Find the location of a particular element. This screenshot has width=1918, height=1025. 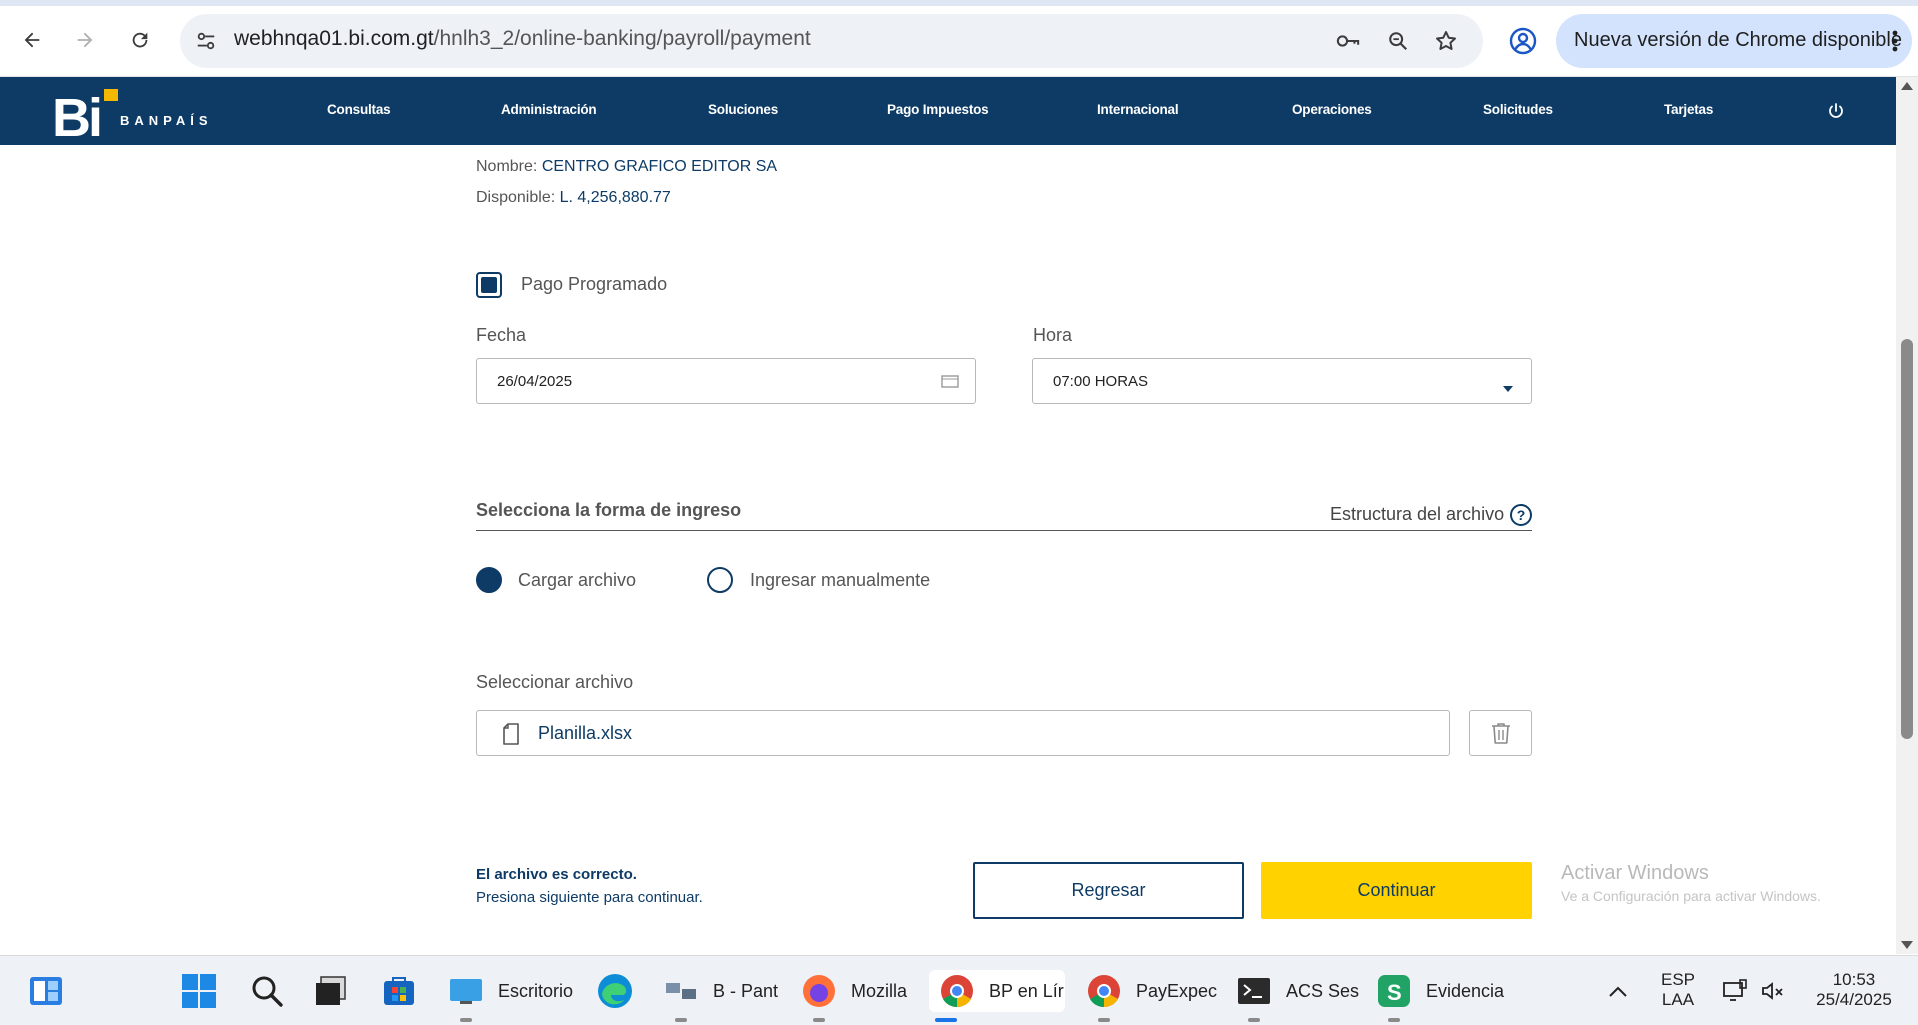

store-icon is located at coordinates (399, 991).